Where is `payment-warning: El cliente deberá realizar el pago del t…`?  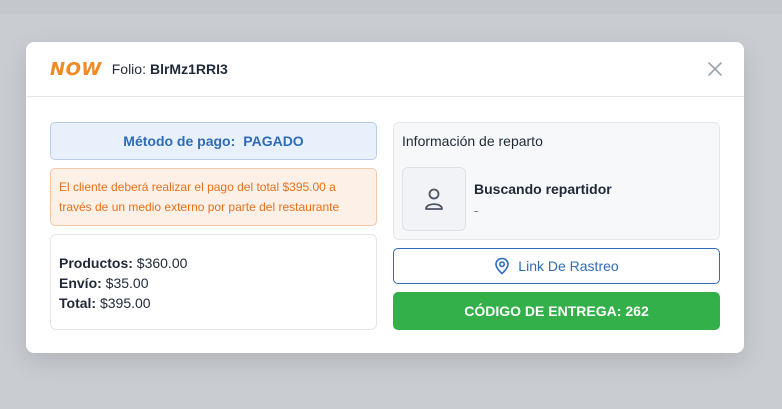 payment-warning: El cliente deberá realizar el pago del t… is located at coordinates (213, 197).